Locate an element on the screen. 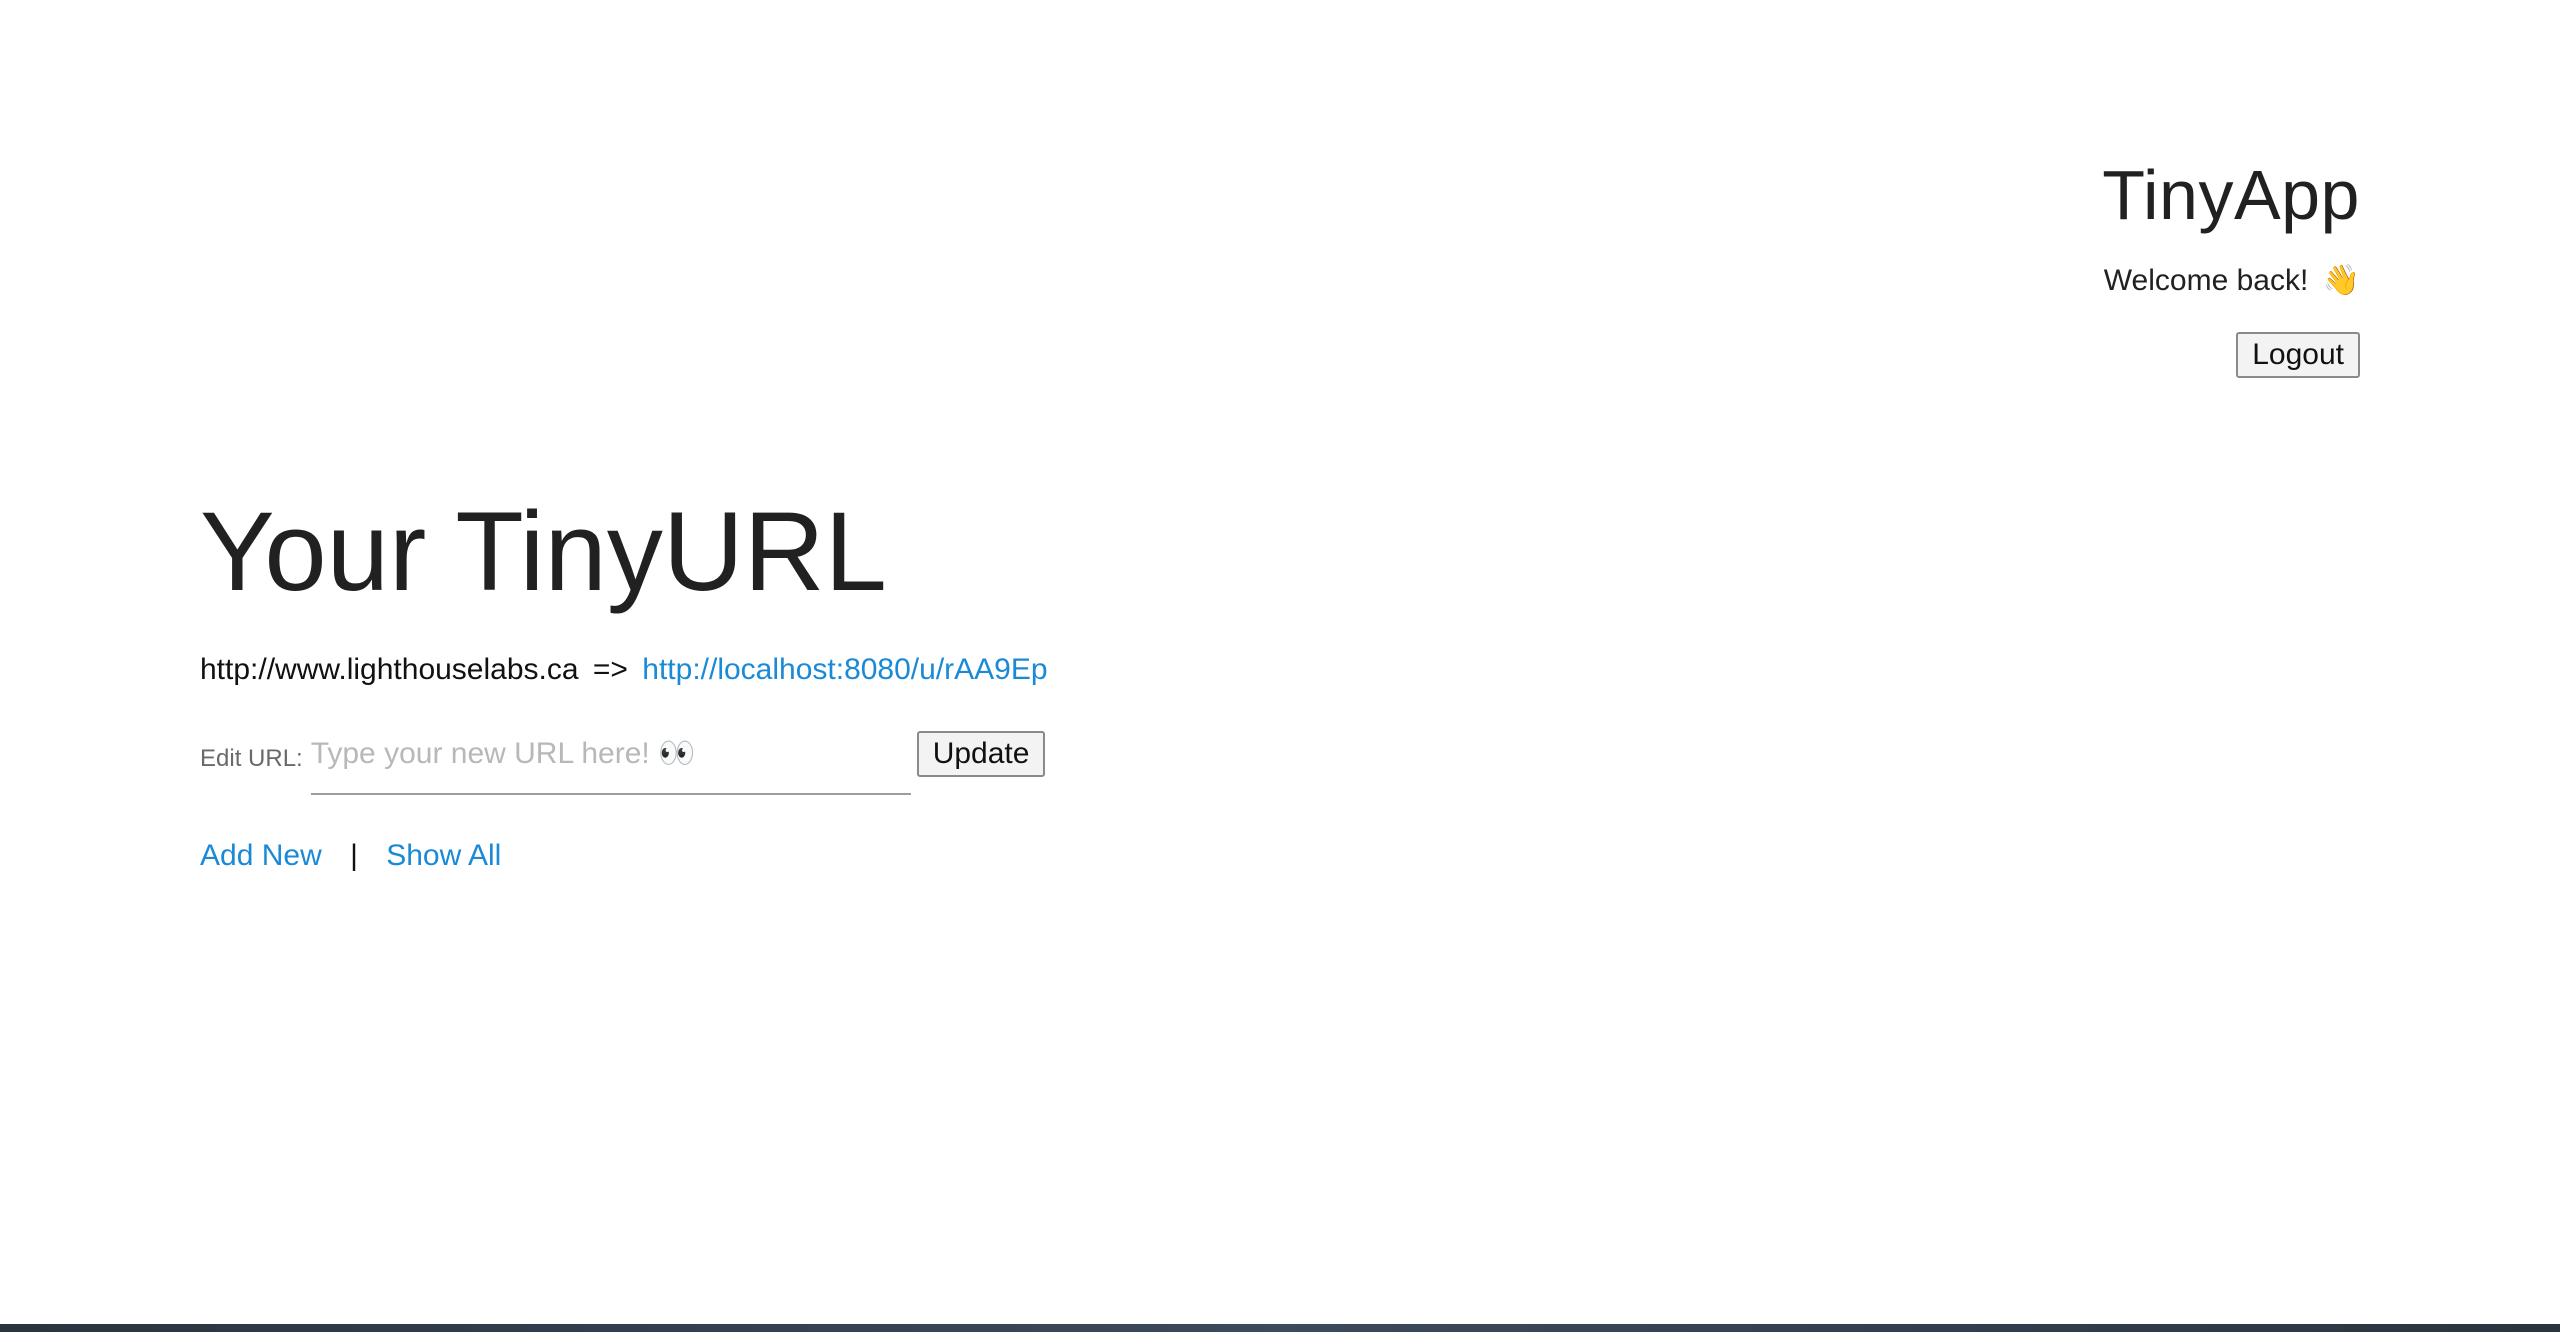 This screenshot has height=1332, width=2560. update-button: Update is located at coordinates (981, 754).